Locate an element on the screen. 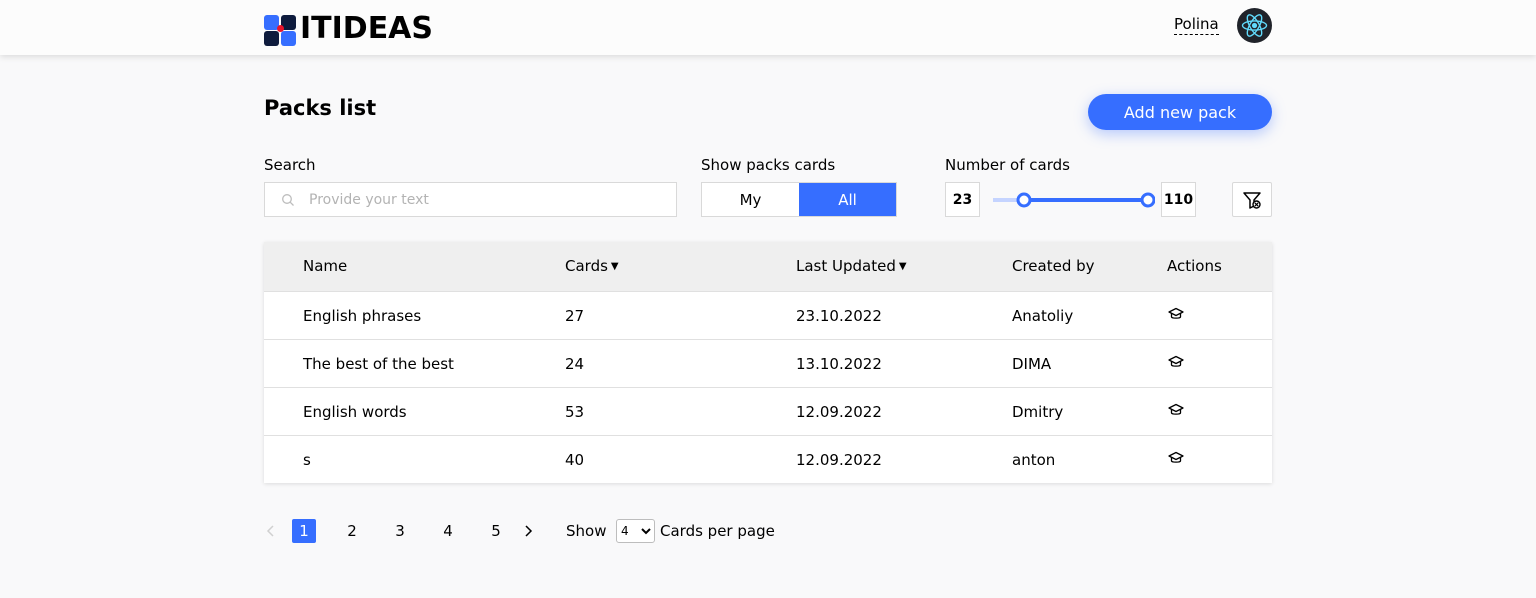 Image resolution: width=1536 pixels, height=598 pixels. created-by-cell: Anatoliy is located at coordinates (1043, 316).